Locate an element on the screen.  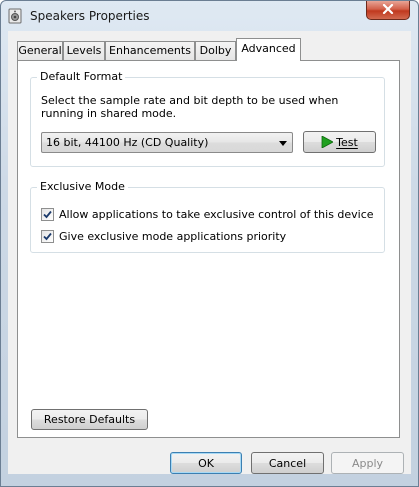
apply-button: Apply is located at coordinates (367, 463).